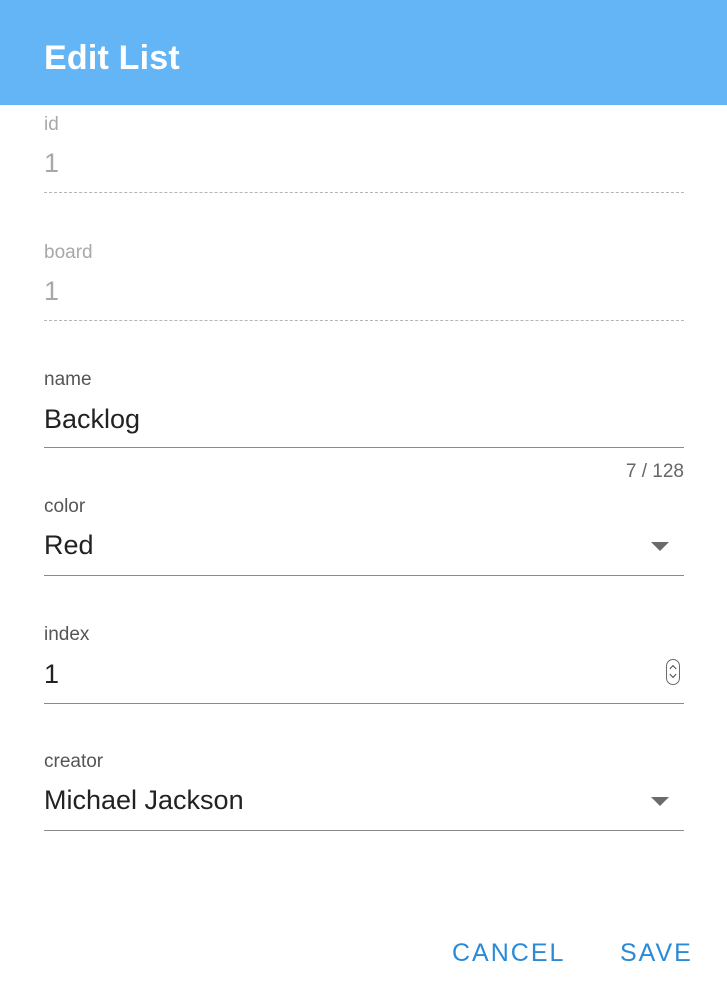 The height and width of the screenshot is (1000, 727). What do you see at coordinates (654, 471) in the screenshot?
I see `name-char-counter: 7 / 128` at bounding box center [654, 471].